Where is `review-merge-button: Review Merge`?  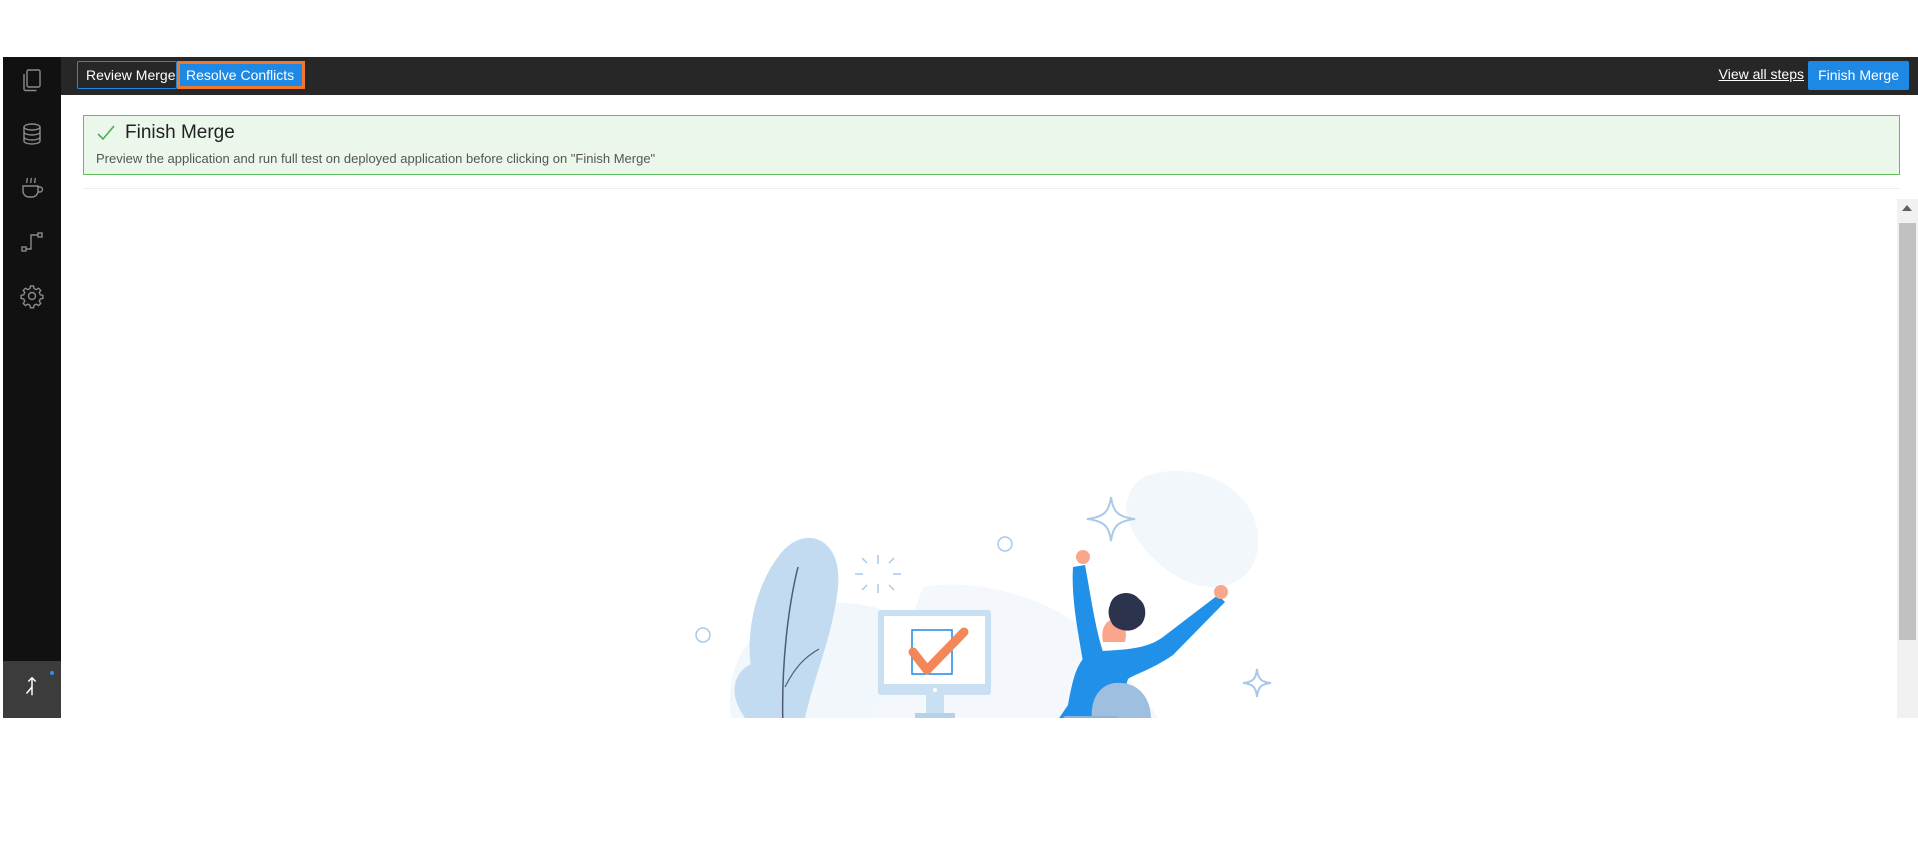
review-merge-button: Review Merge is located at coordinates (127, 75).